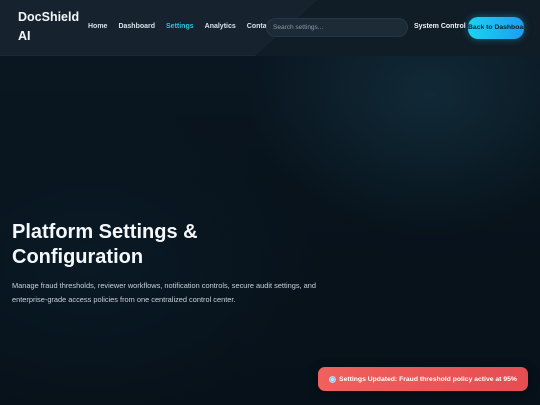 The width and height of the screenshot is (540, 405). Describe the element at coordinates (52, 27) in the screenshot. I see `brand-logo: DocShield AI` at that location.